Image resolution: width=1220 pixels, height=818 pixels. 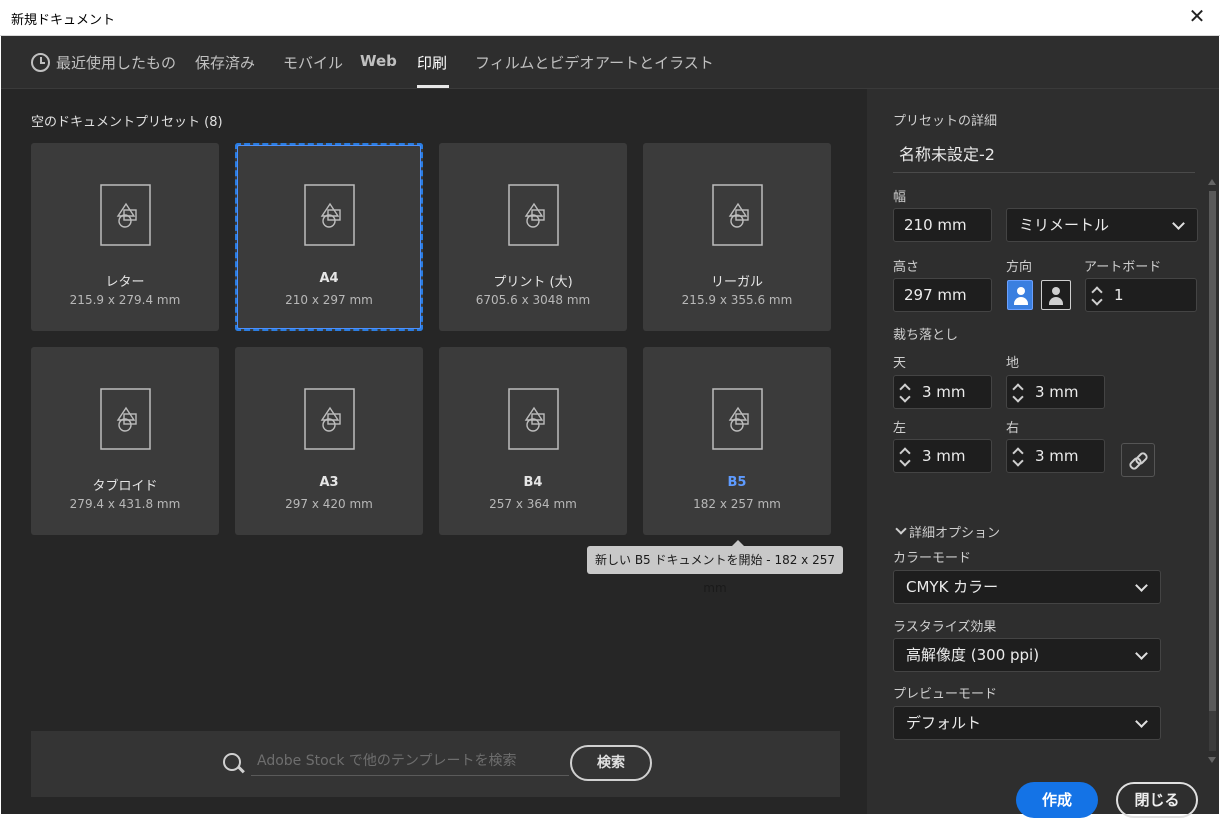 I want to click on tab-web: Web, so click(x=378, y=61).